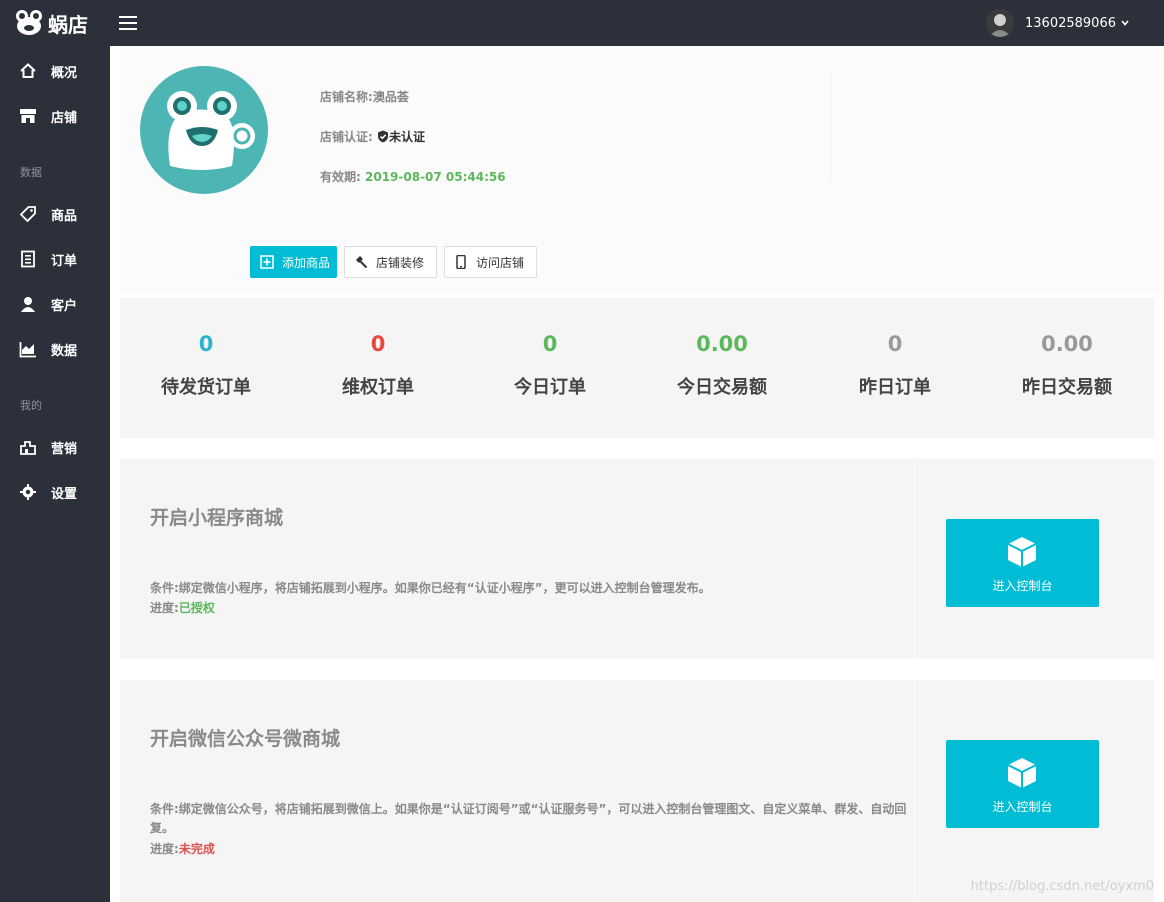 This screenshot has height=902, width=1164. Describe the element at coordinates (306, 262) in the screenshot. I see `add-product-label: 添加商品` at that location.